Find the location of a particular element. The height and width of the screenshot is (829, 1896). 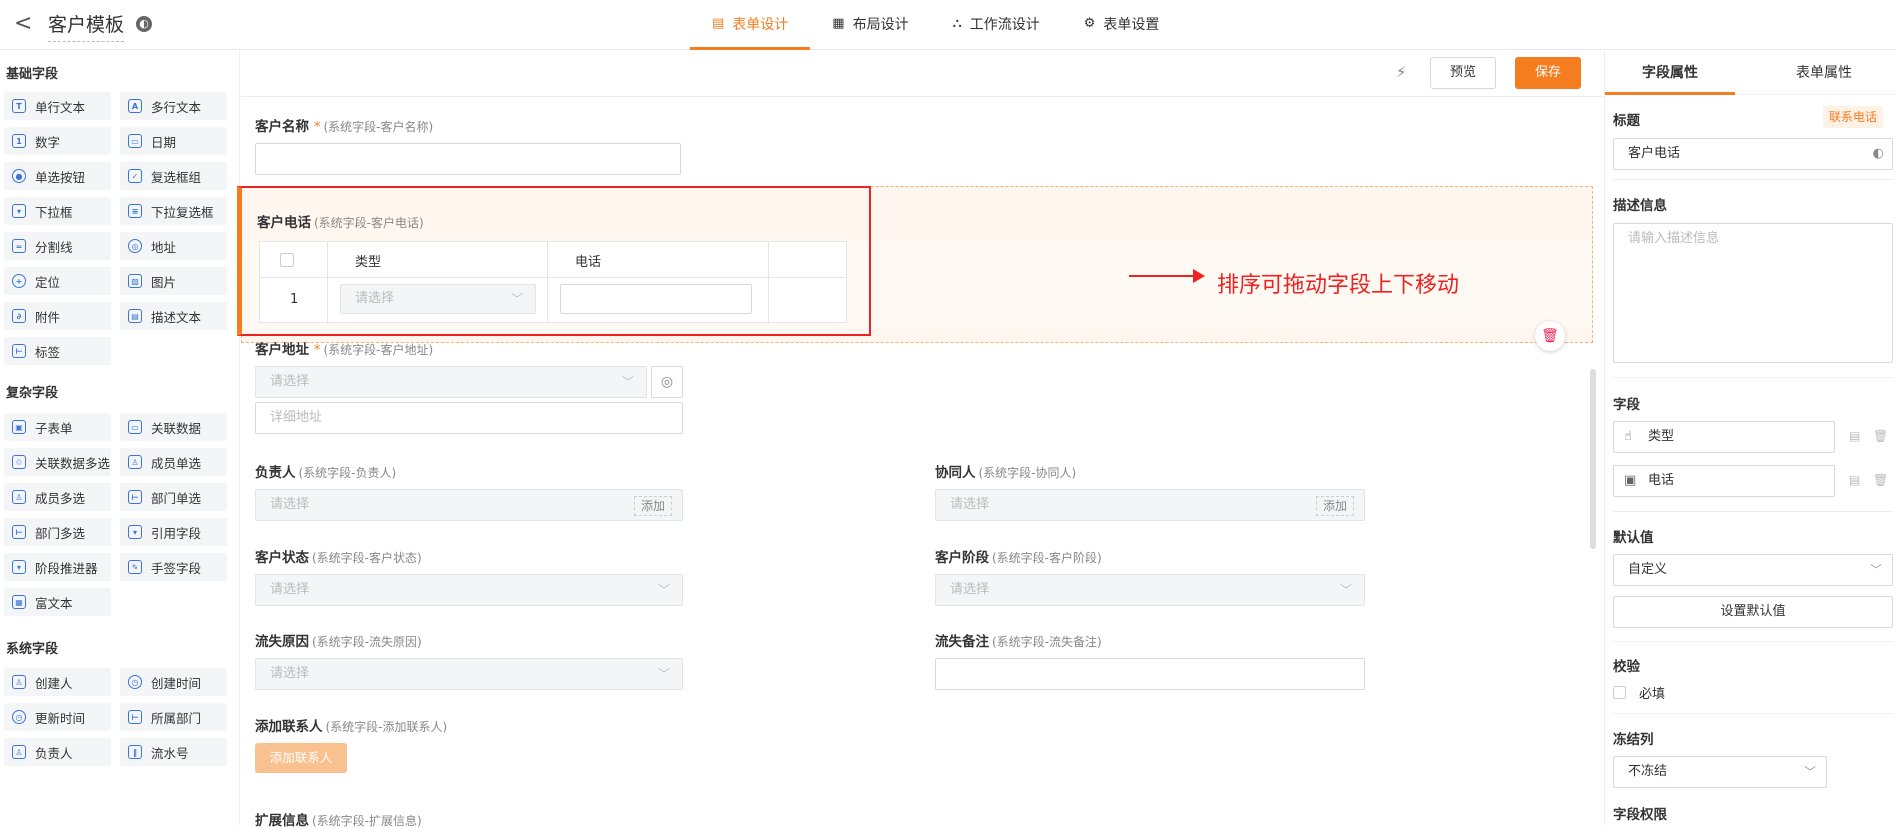

palette-item-label: 子表单 is located at coordinates (54, 428).